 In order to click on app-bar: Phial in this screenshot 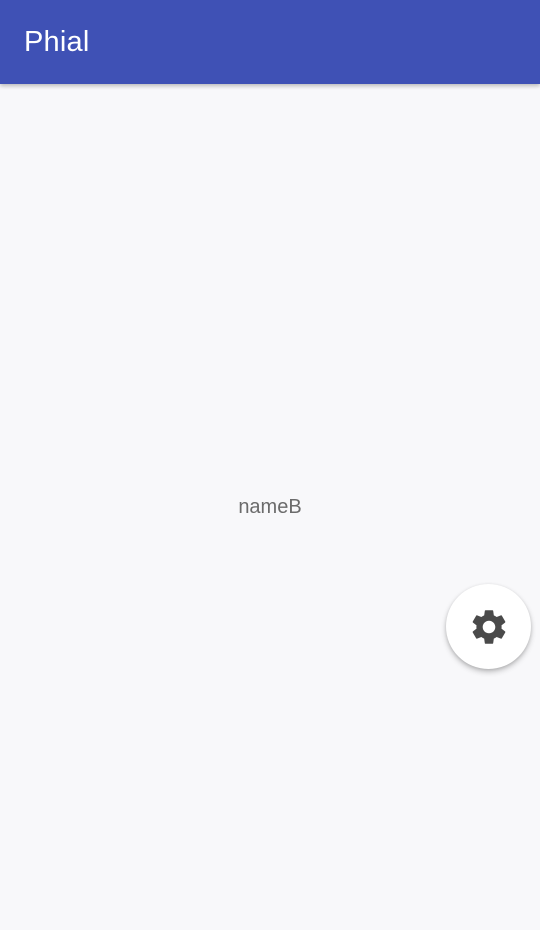, I will do `click(270, 42)`.